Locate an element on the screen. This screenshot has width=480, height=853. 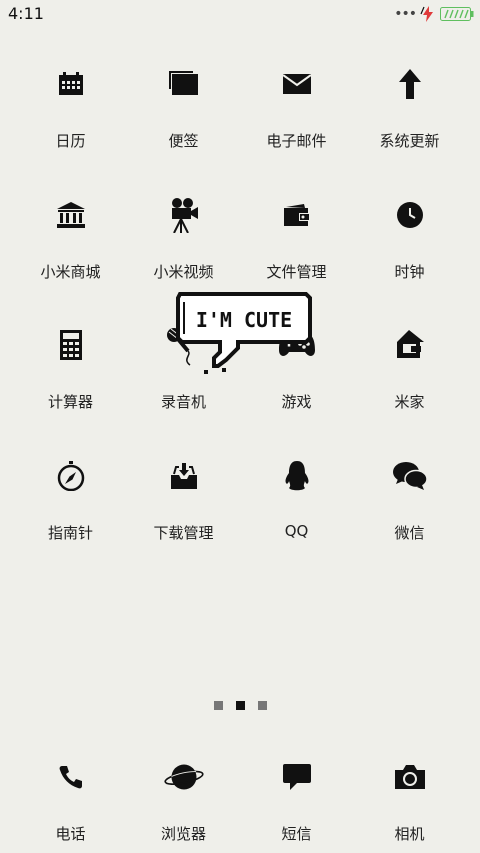
app-label: 便签 is located at coordinates (183, 141).